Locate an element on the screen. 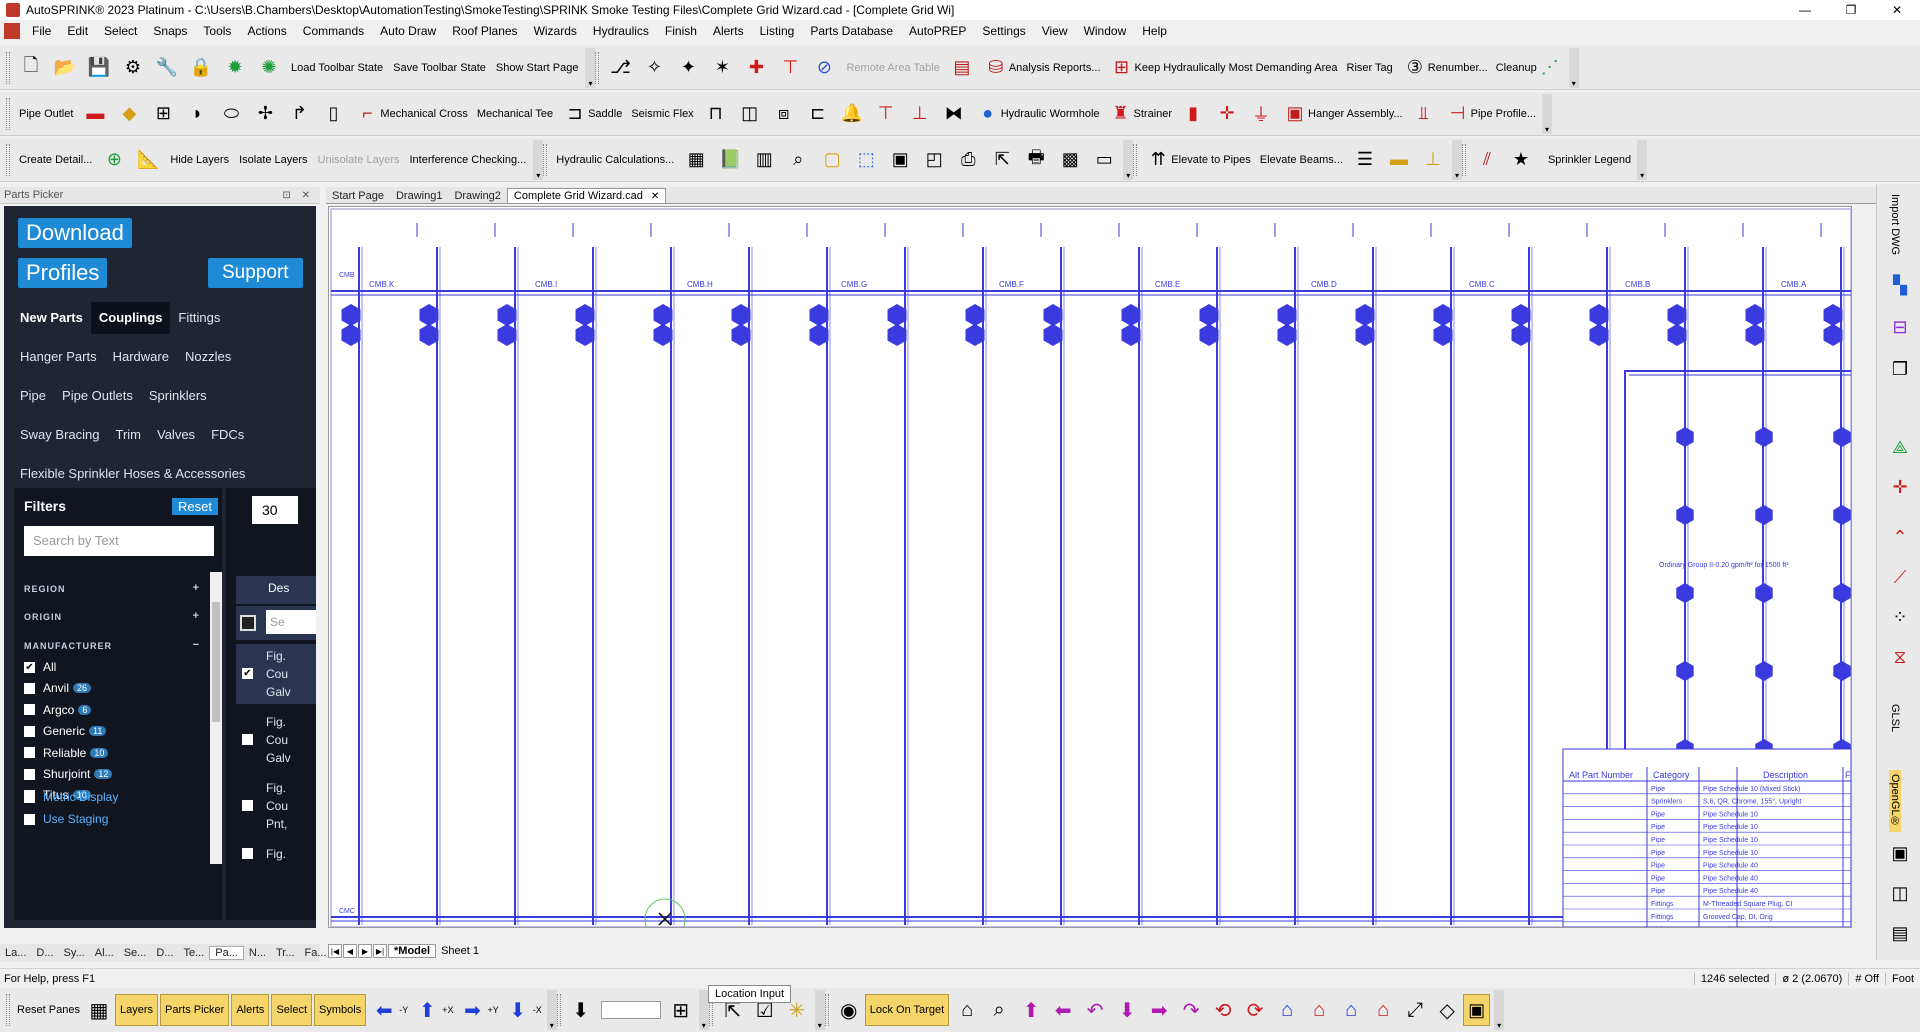 This screenshot has height=1032, width=1920. tab-valves: Valves is located at coordinates (176, 435).